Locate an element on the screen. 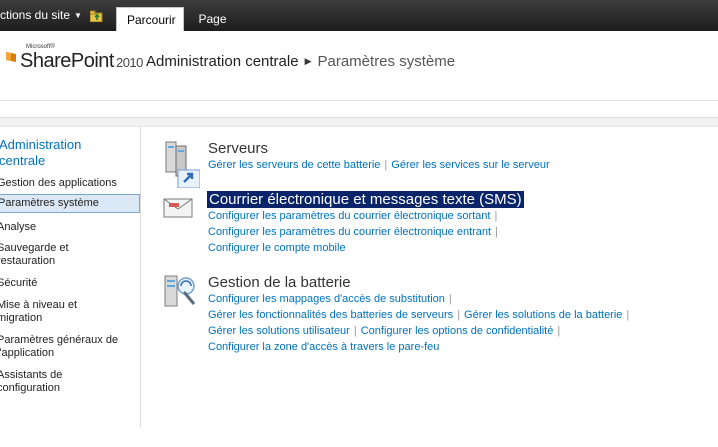 This screenshot has width=718, height=447. site-actions-label: ctions du site is located at coordinates (35, 15).